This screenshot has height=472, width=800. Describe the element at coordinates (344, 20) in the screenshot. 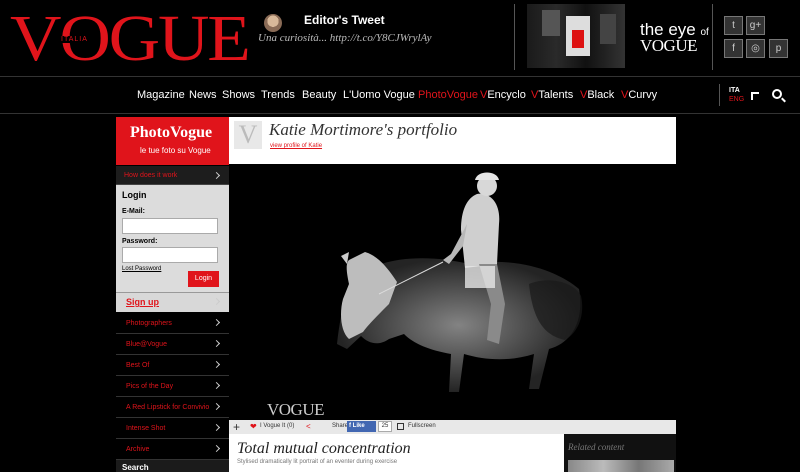

I see `tweet-title: Editor's Tweet` at that location.